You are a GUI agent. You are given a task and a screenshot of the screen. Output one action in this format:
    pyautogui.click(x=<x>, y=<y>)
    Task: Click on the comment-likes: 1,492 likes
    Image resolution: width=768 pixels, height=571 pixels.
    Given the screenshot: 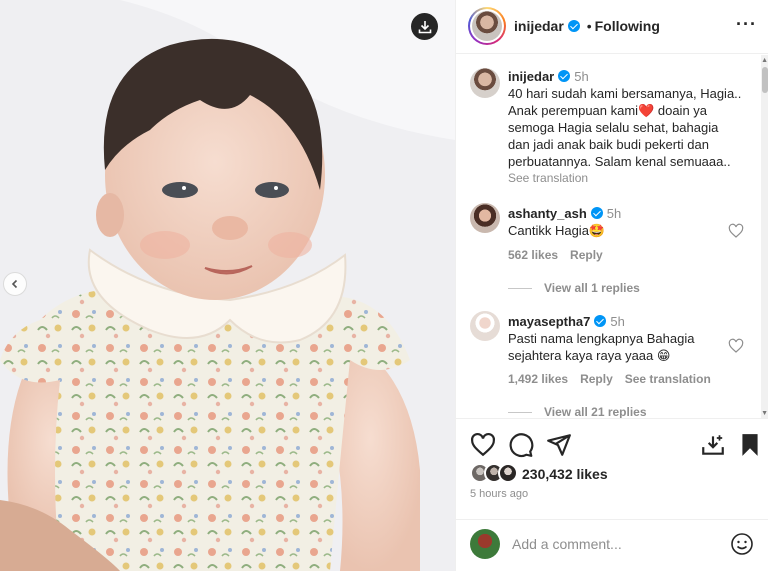 What is the action you would take?
    pyautogui.click(x=538, y=379)
    